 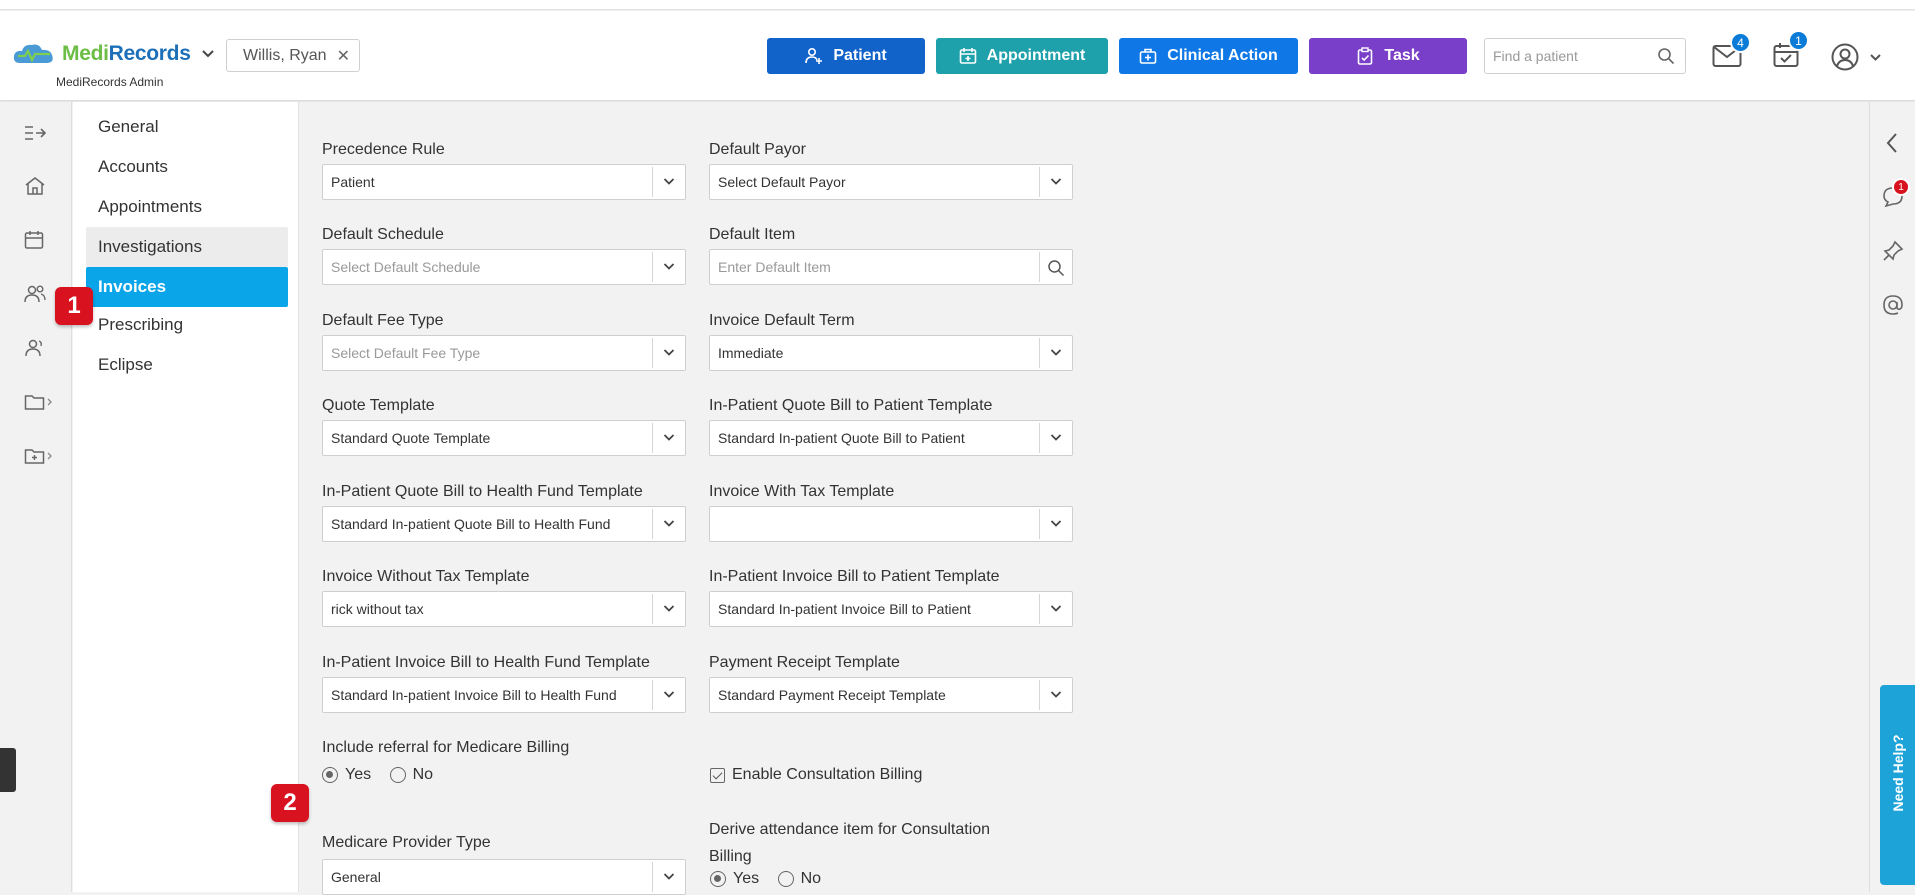 I want to click on derive-attendance-no-radio, so click(x=785, y=879).